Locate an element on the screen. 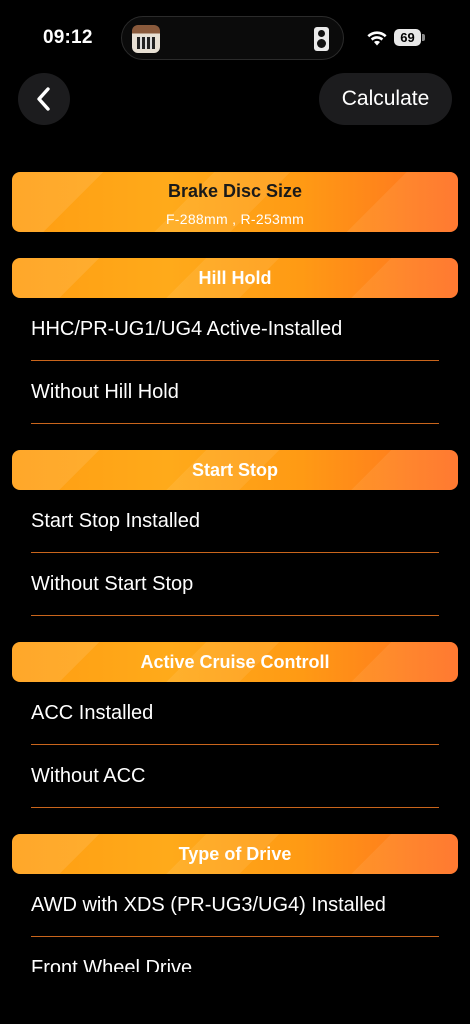 Image resolution: width=470 pixels, height=1024 pixels. app-thumbnail-icon is located at coordinates (146, 39).